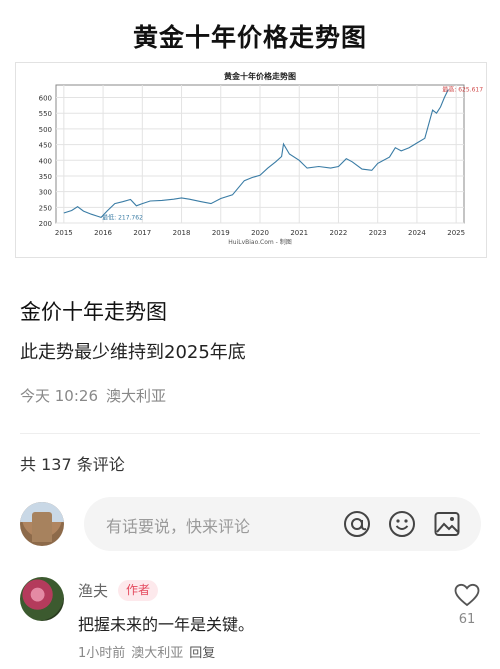  I want to click on author-badge: 作者, so click(138, 590).